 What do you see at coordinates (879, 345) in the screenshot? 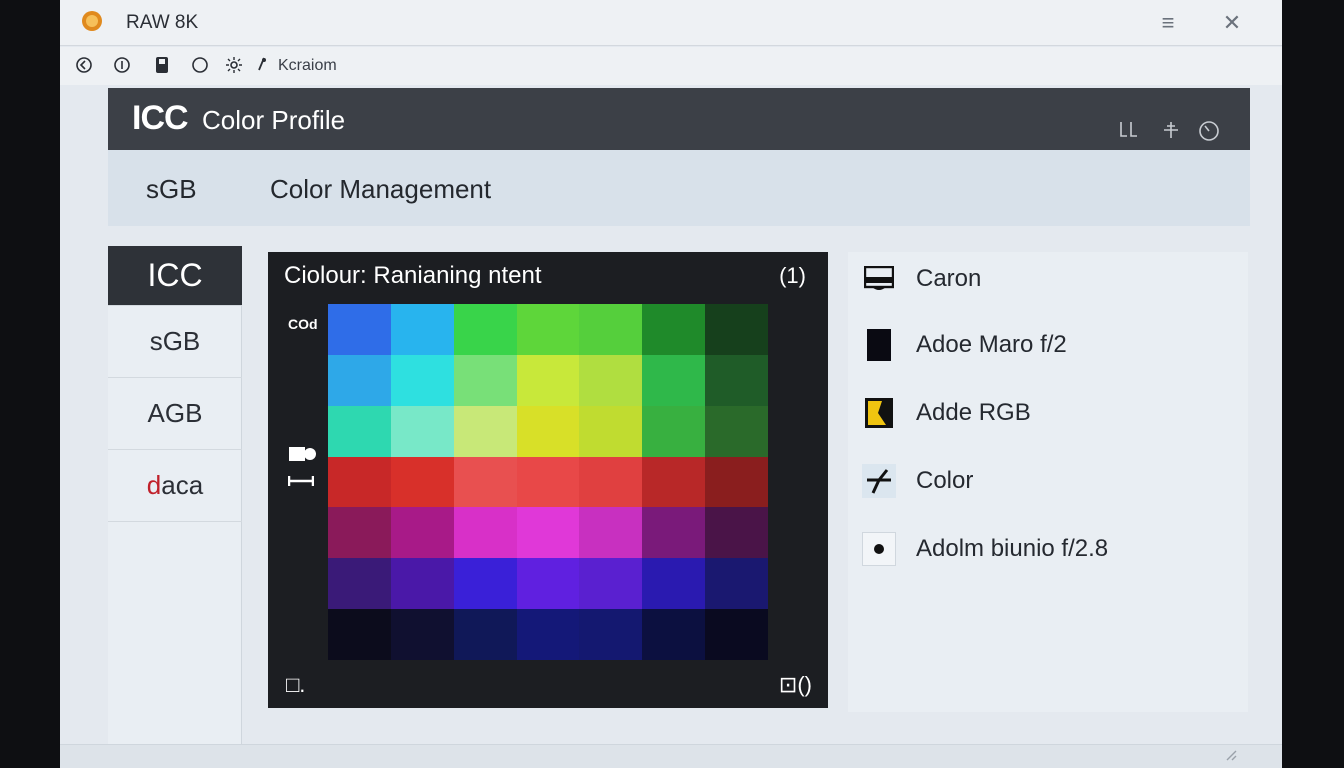
I see `black-square-icon` at bounding box center [879, 345].